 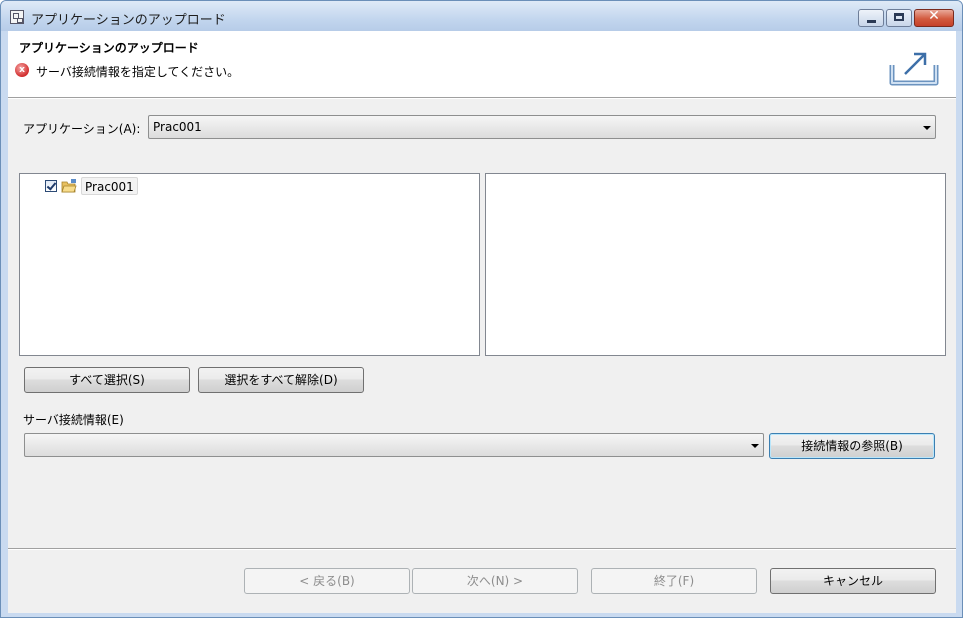 I want to click on close-button: ✕, so click(x=934, y=17).